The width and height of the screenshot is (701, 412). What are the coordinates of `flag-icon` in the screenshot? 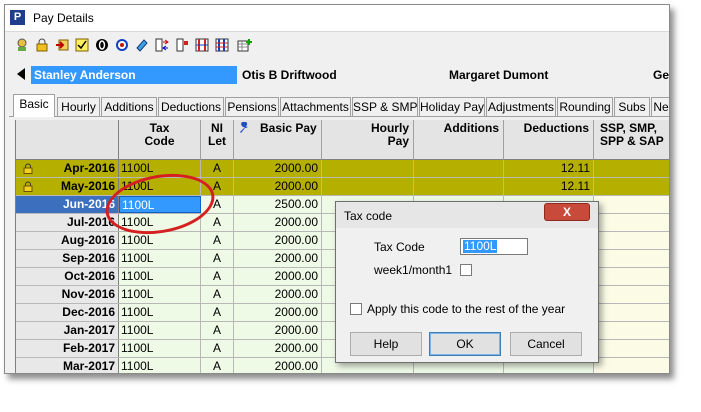 It's located at (182, 45).